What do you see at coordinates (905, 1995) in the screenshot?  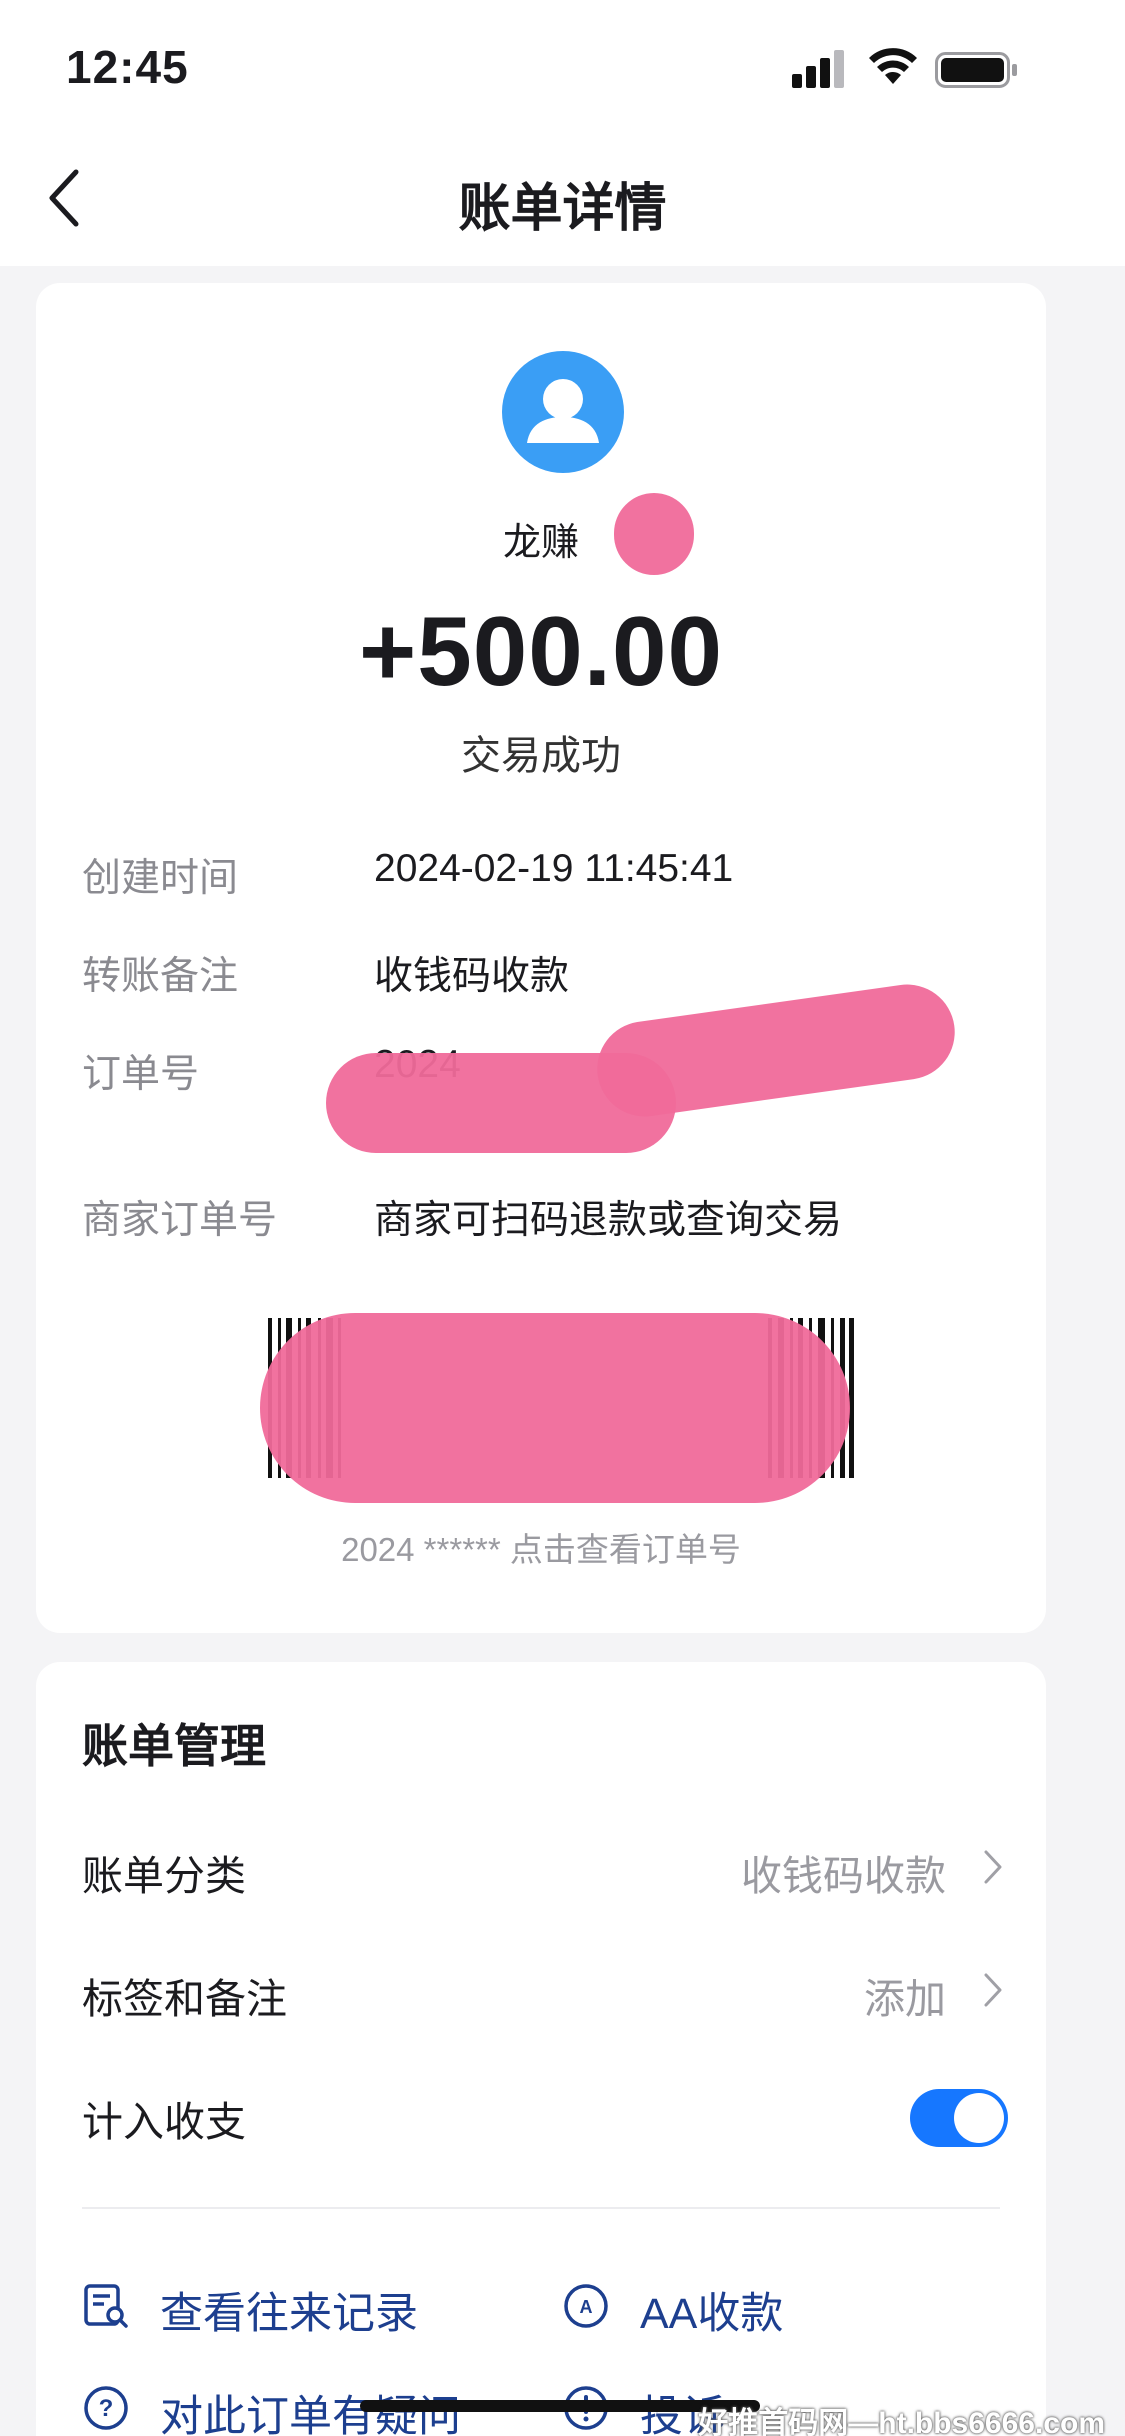 I see `list-item-tags-value: 添加` at bounding box center [905, 1995].